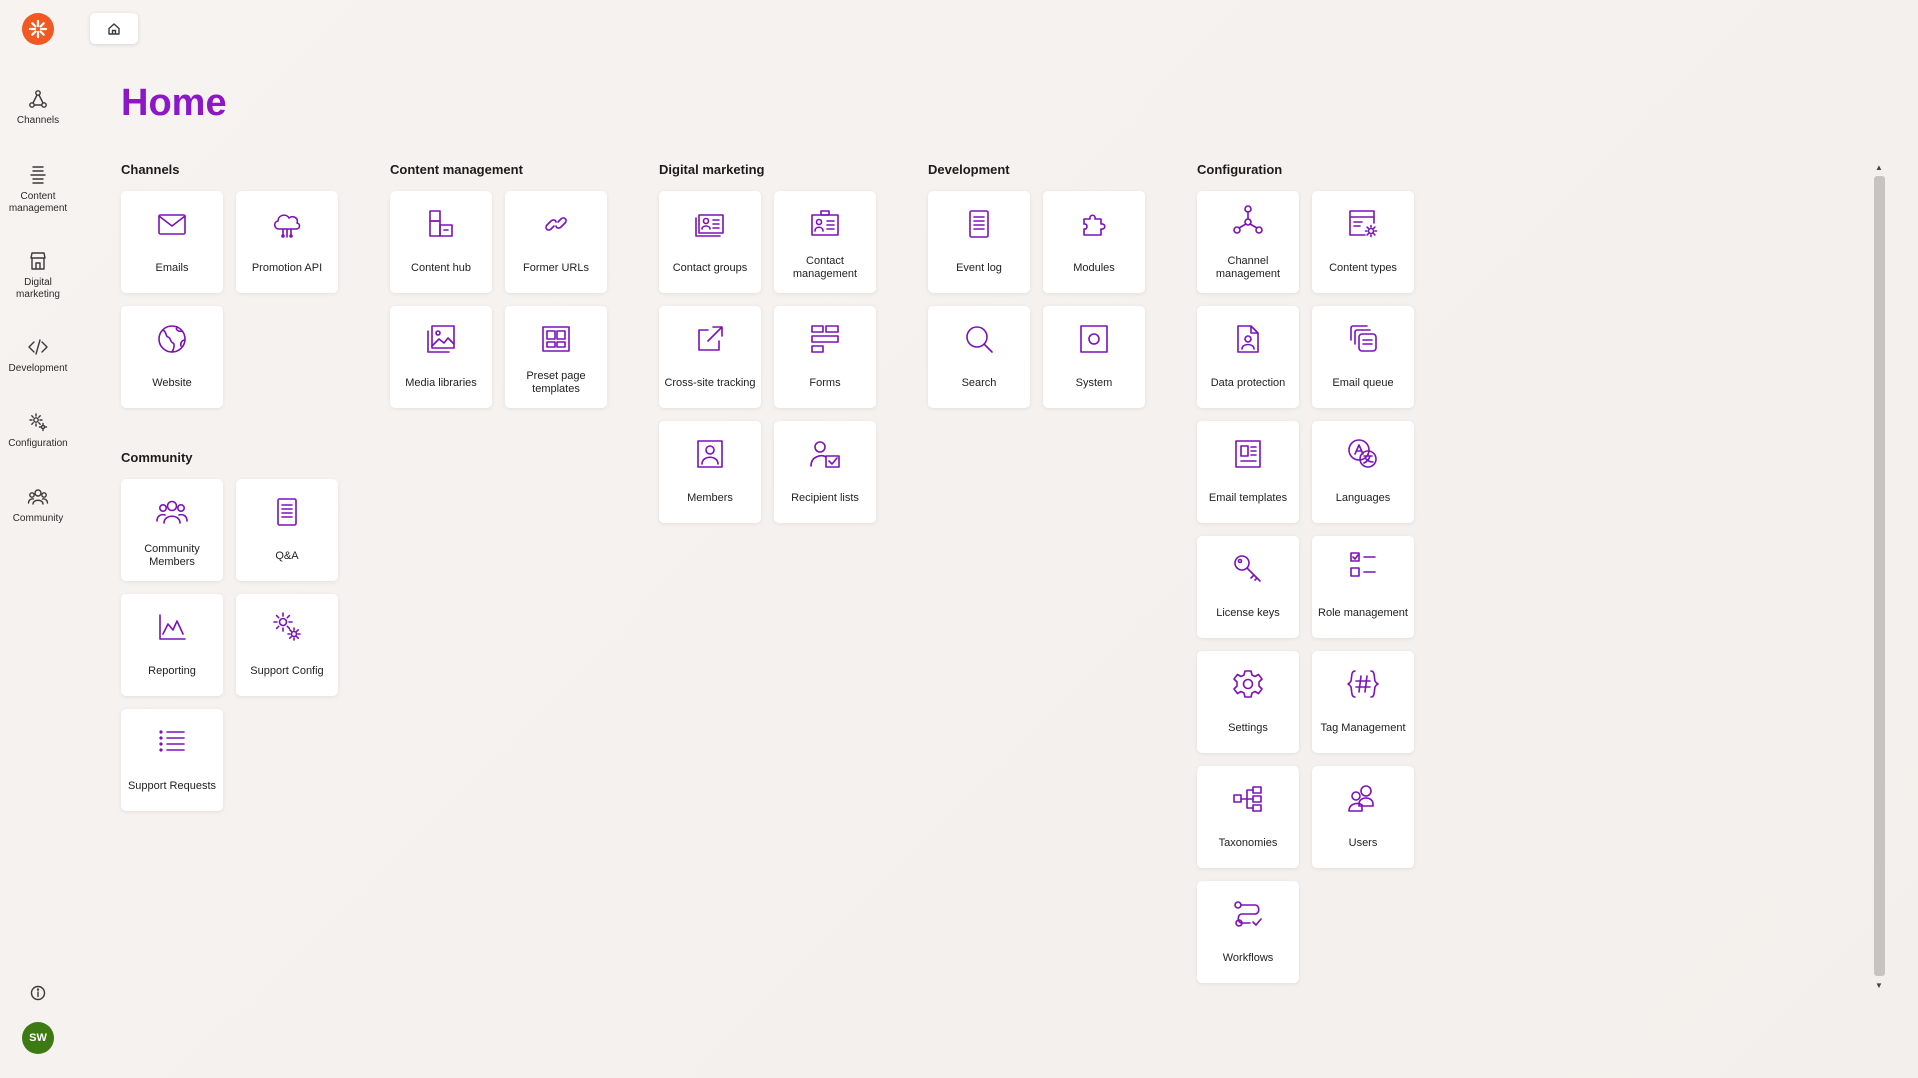  Describe the element at coordinates (1094, 339) in the screenshot. I see `system-icon` at that location.